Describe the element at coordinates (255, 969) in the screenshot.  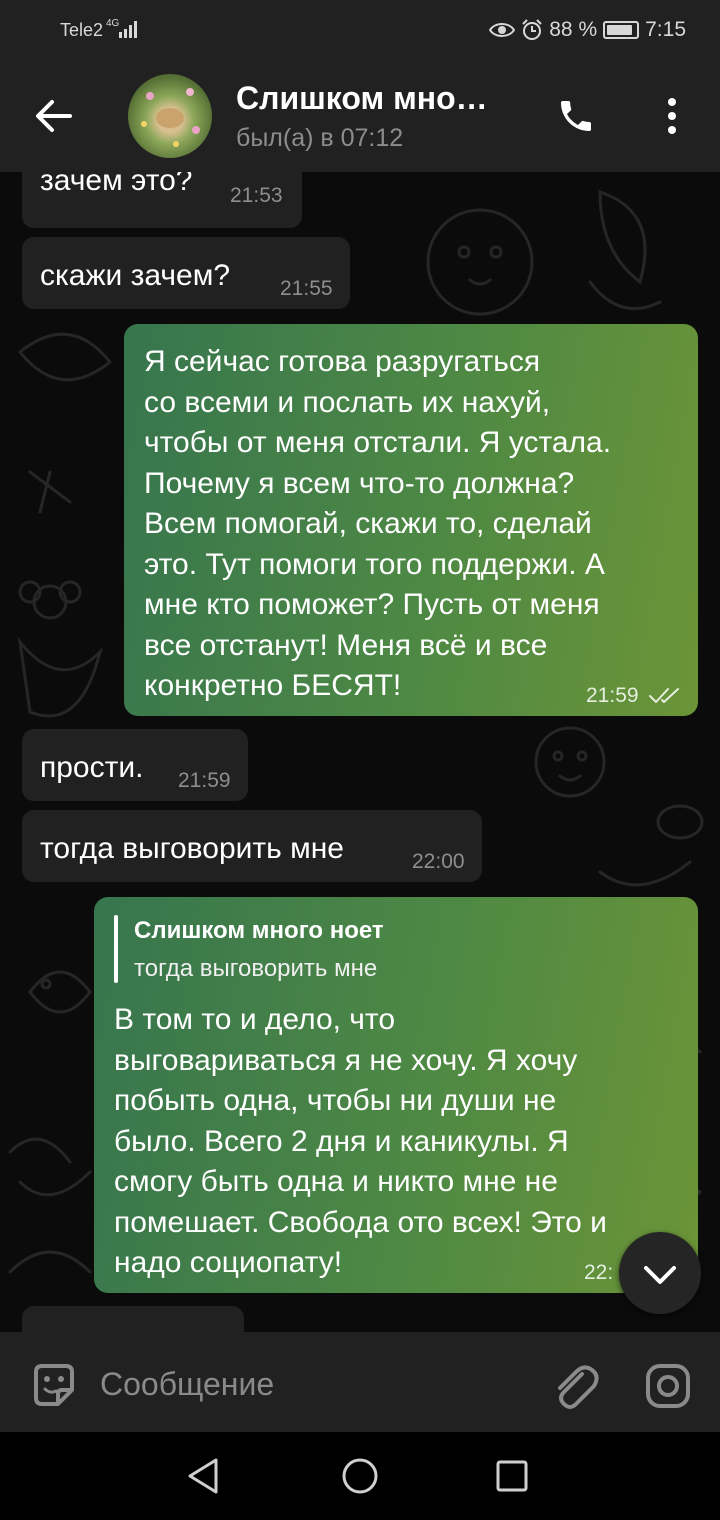
I see `reply-text: тогда выговорить мне` at that location.